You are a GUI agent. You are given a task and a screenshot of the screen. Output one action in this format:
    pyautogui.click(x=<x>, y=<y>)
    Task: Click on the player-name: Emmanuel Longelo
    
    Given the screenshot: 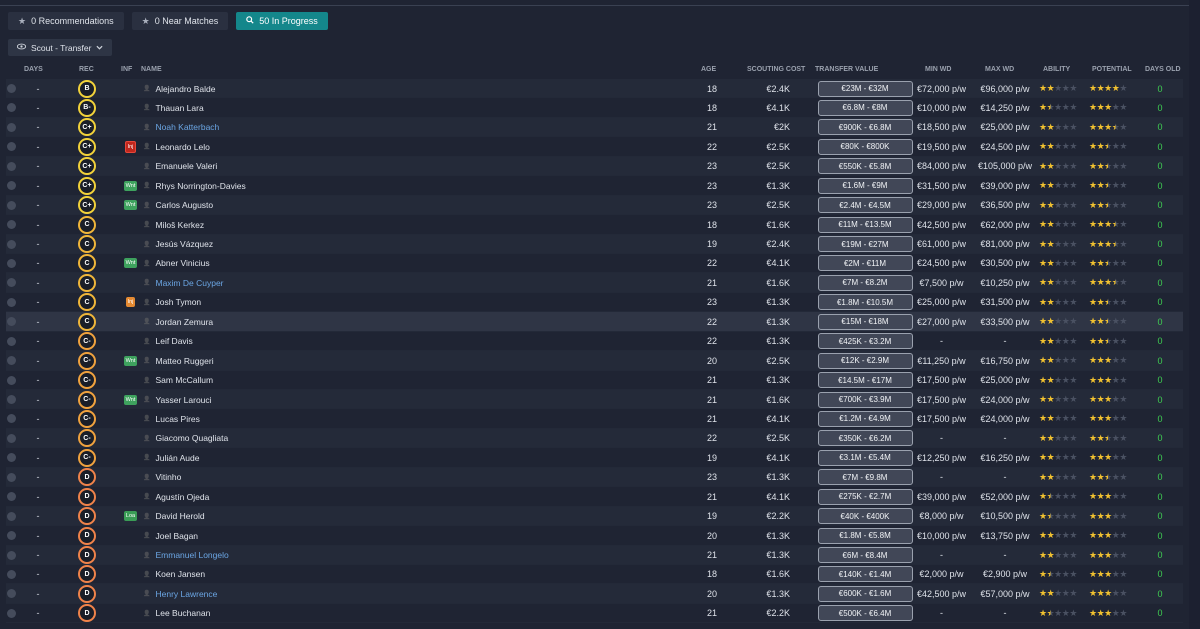 What is the action you would take?
    pyautogui.click(x=191, y=555)
    